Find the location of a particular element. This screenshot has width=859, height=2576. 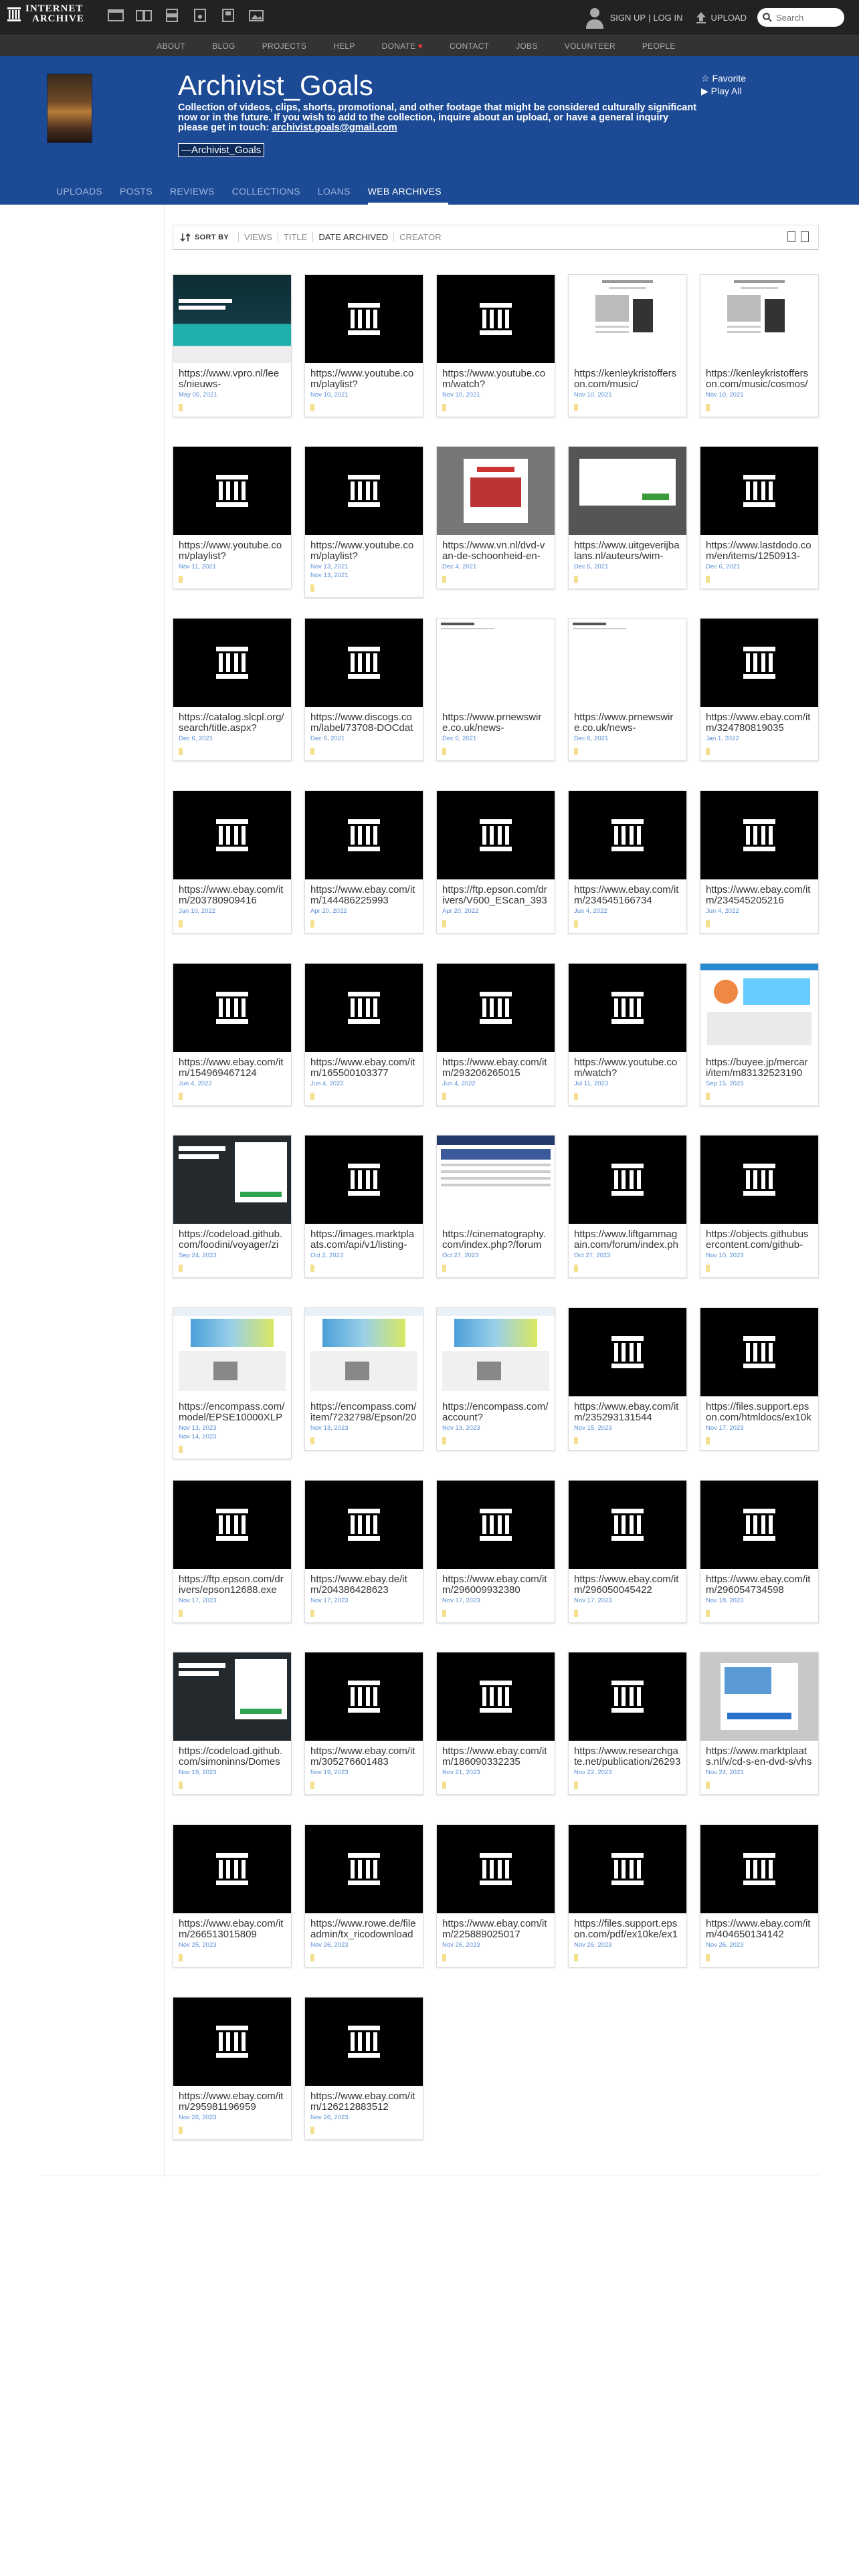

item-title: https://www.youtube.com/watch? is located at coordinates (627, 1065).